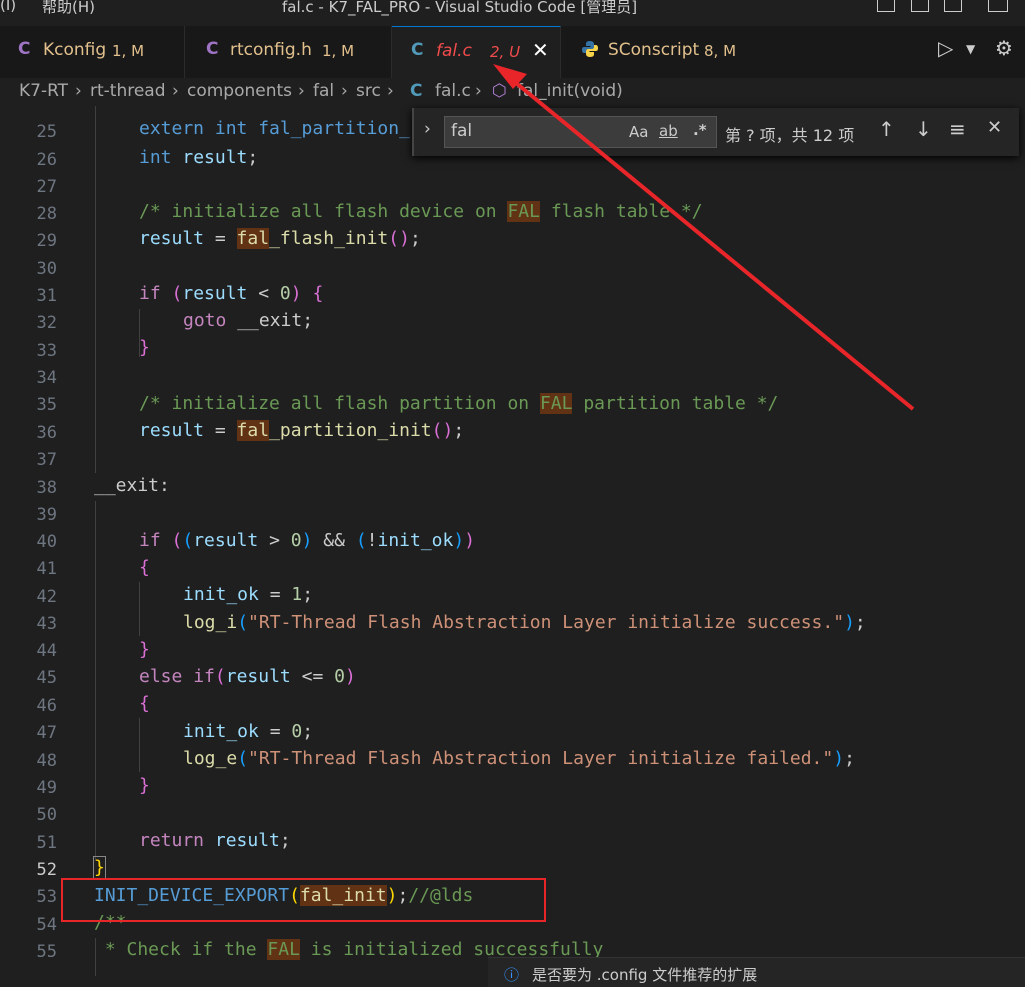 The image size is (1025, 987). What do you see at coordinates (505, 52) in the screenshot?
I see `tab-status: 2, U` at bounding box center [505, 52].